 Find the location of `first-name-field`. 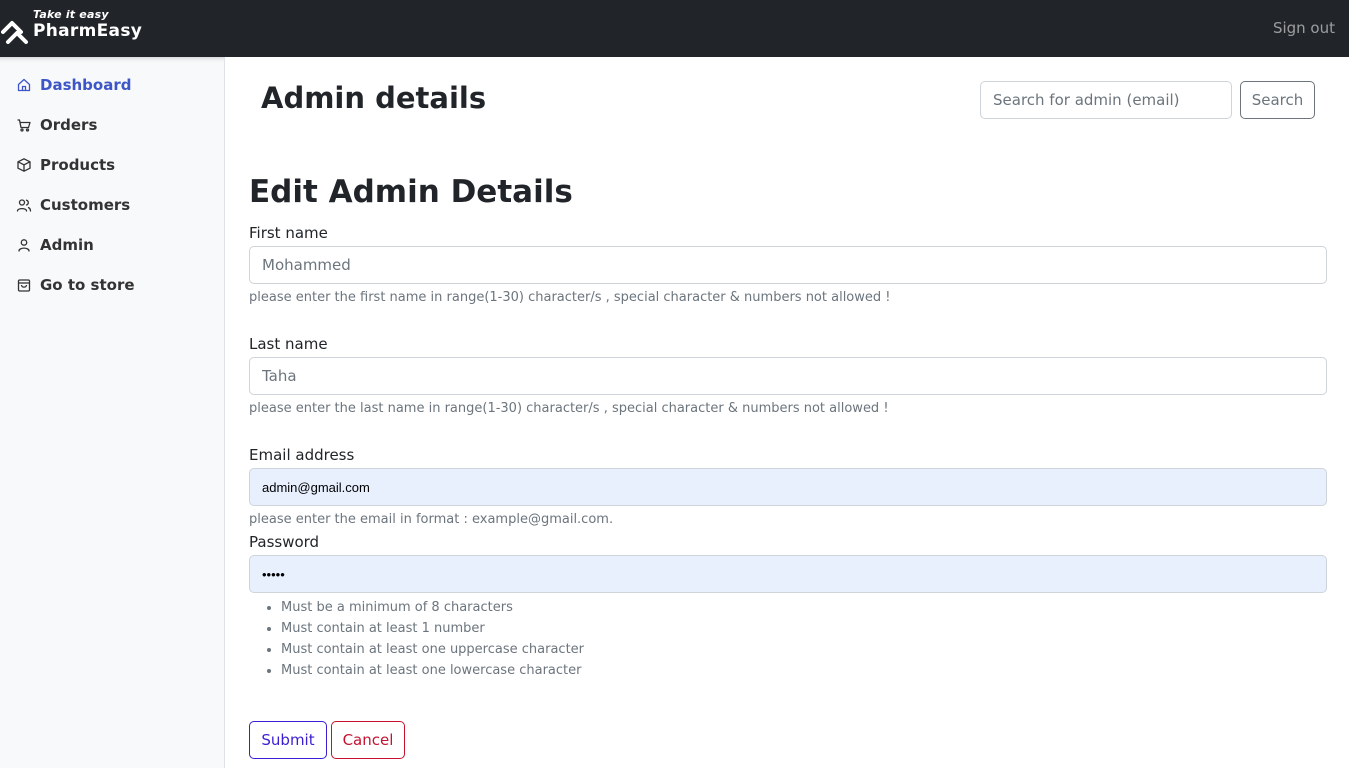

first-name-field is located at coordinates (788, 265).